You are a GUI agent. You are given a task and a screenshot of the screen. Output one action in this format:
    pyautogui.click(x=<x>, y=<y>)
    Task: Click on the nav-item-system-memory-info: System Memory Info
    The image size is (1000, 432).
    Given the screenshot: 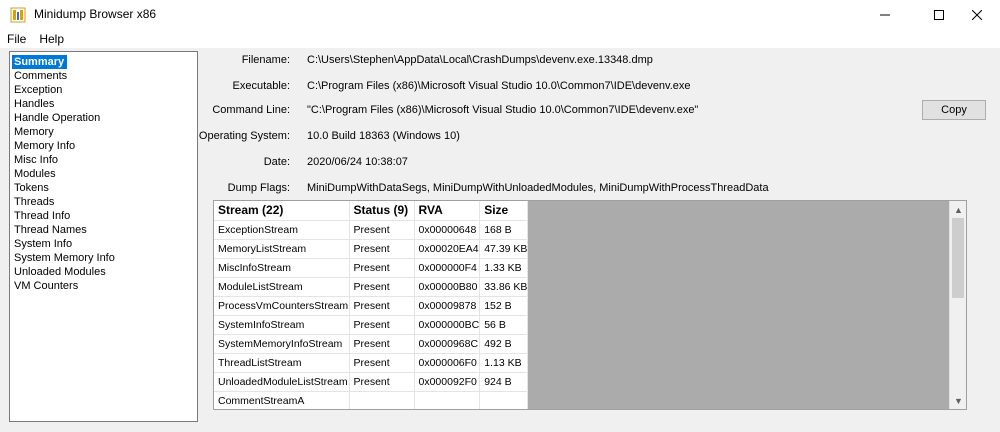 What is the action you would take?
    pyautogui.click(x=63, y=258)
    